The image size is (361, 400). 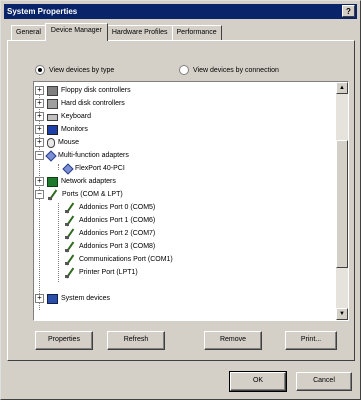 I want to click on tree-item-label: Addonics Port 3 (COM8), so click(x=117, y=246).